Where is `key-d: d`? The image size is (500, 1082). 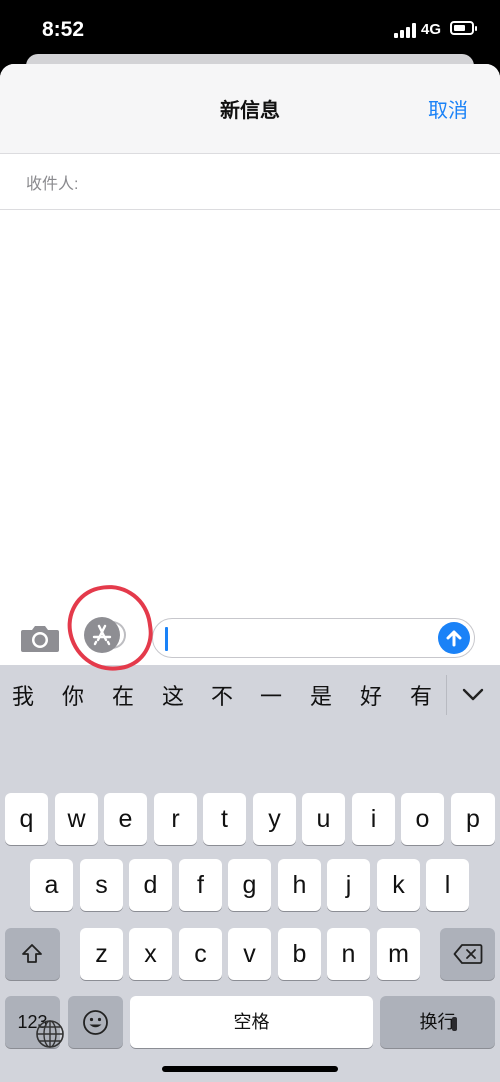 key-d: d is located at coordinates (150, 885).